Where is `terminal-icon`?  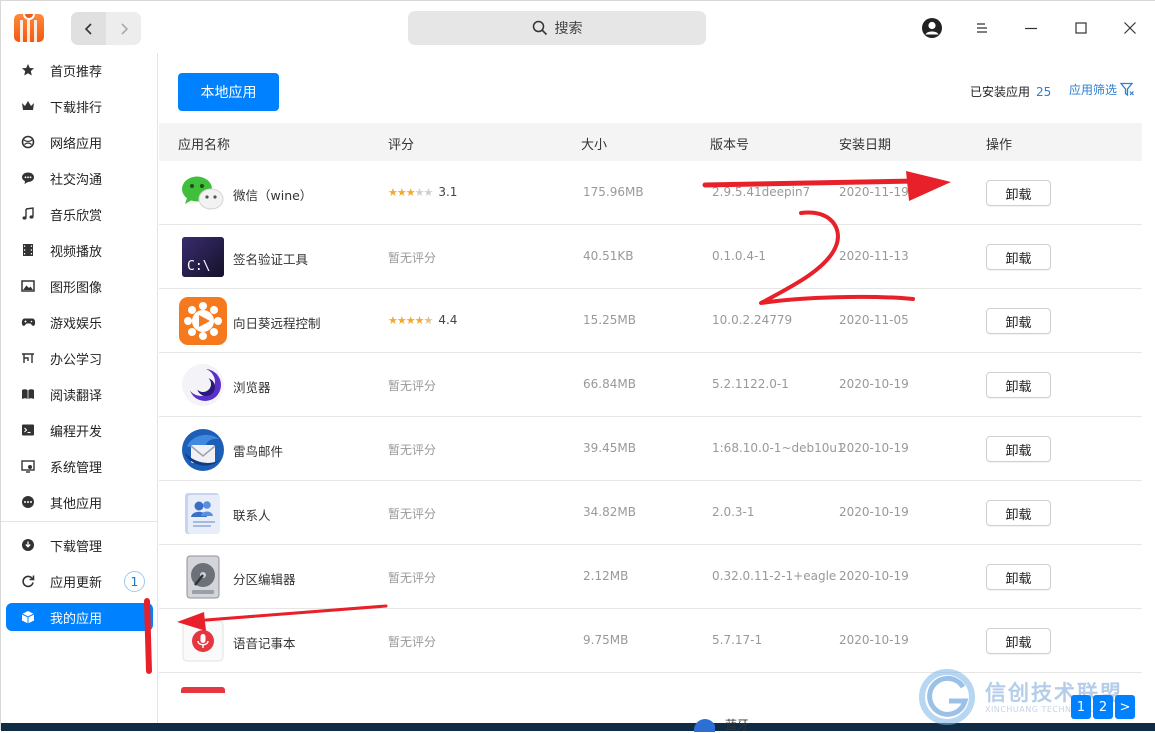 terminal-icon is located at coordinates (28, 430).